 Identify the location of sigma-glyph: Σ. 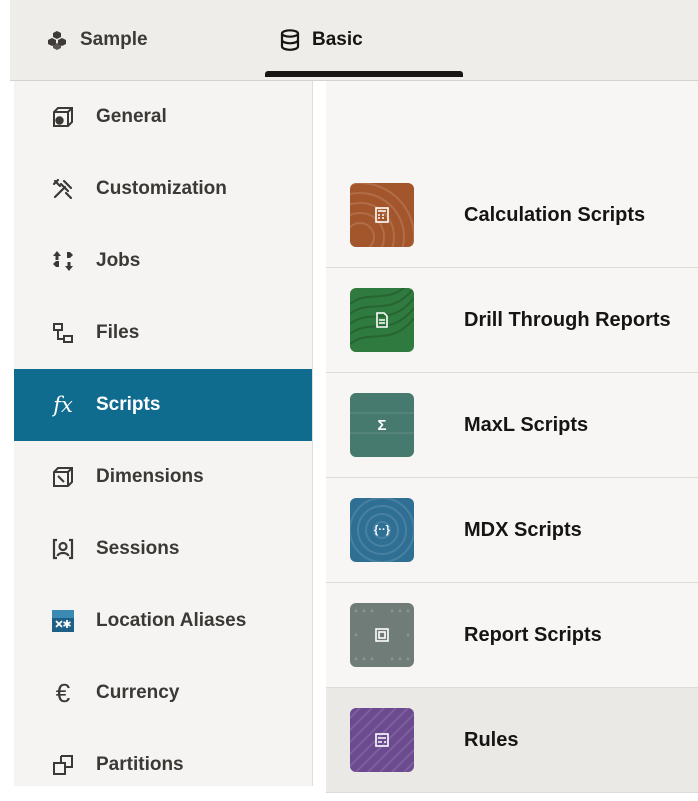
(382, 425).